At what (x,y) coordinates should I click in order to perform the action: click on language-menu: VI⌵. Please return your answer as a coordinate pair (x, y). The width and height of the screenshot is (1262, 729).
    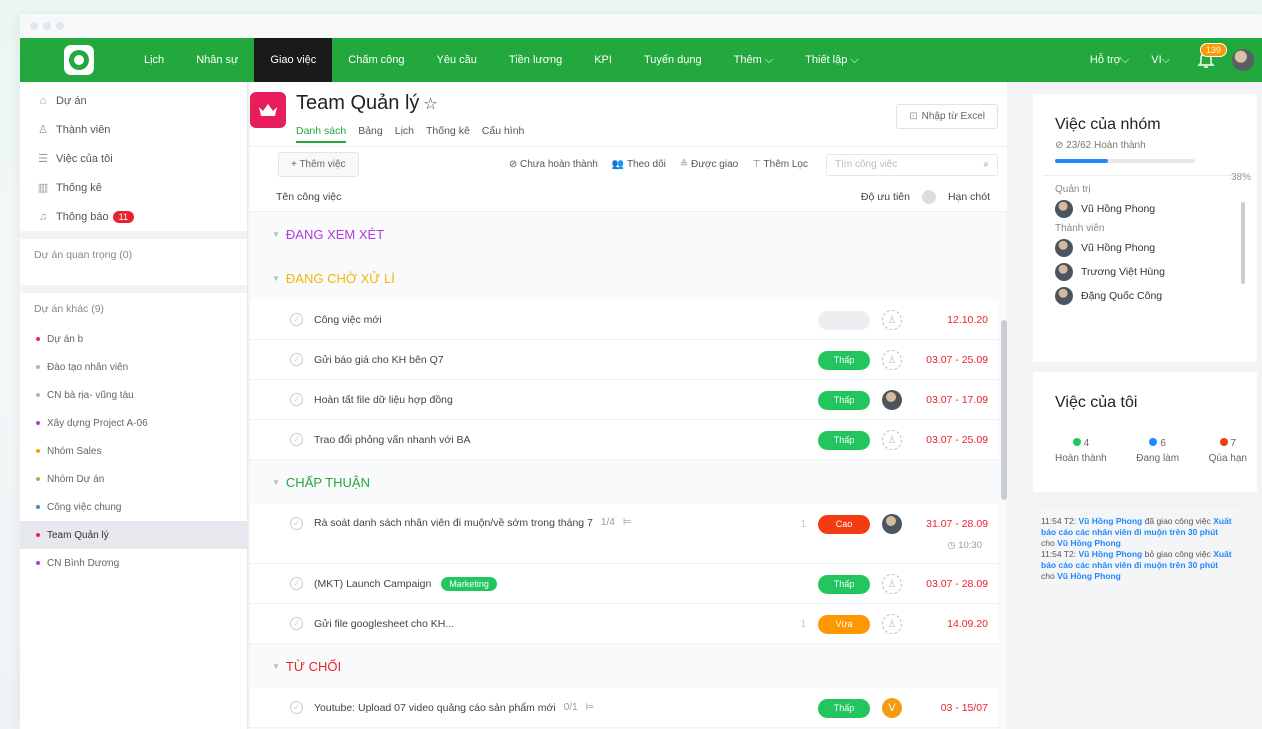
    Looking at the image, I should click on (1160, 60).